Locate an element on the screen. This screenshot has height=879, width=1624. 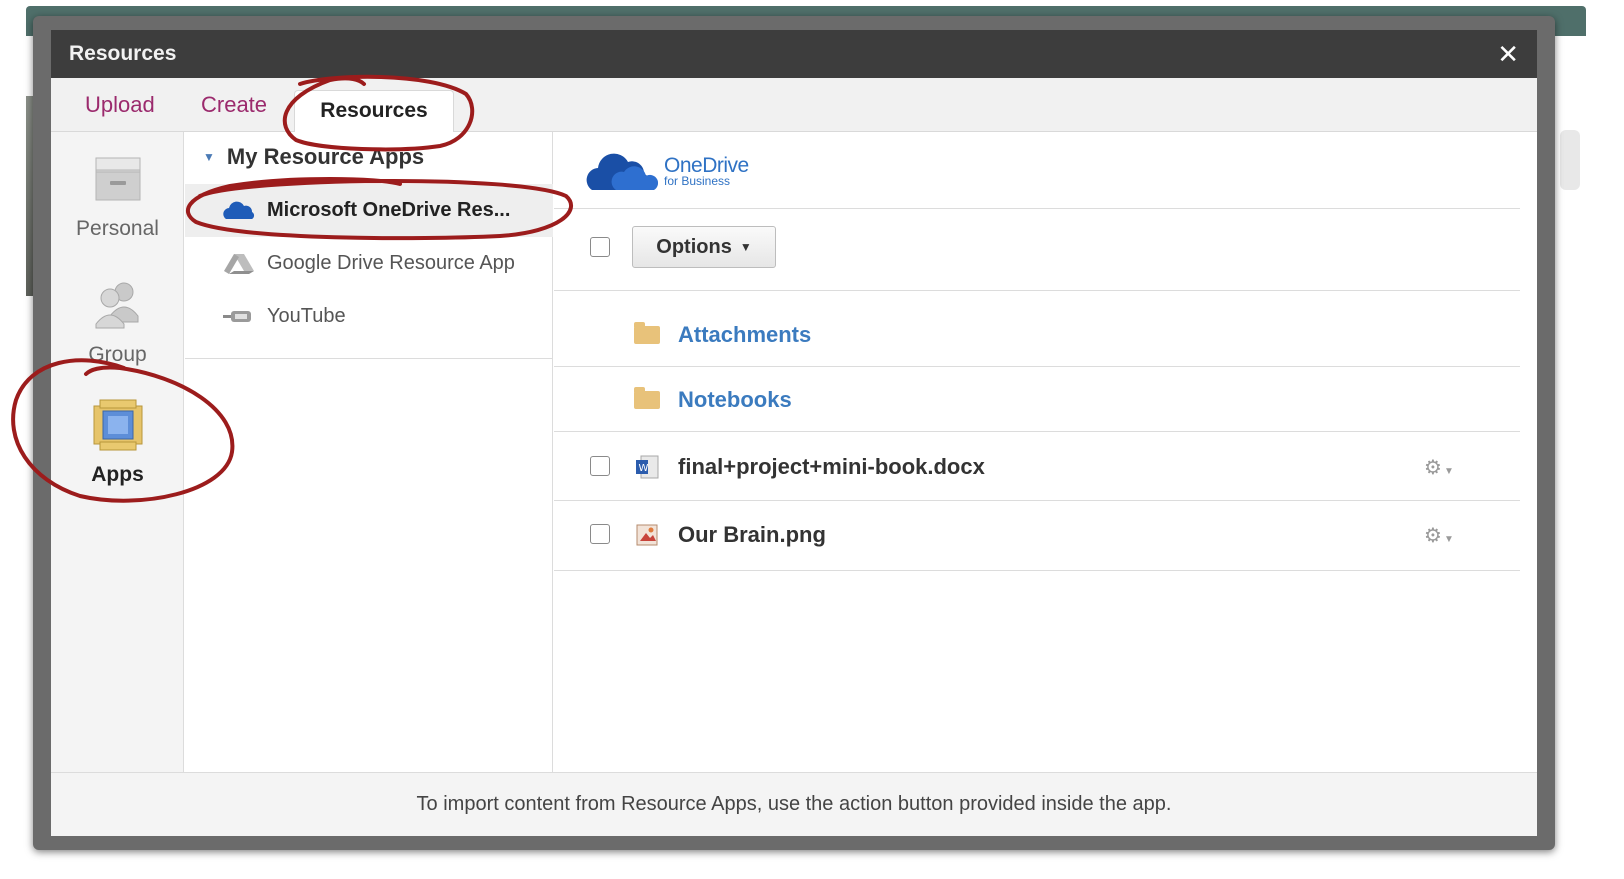
image-file-icon is located at coordinates (647, 535).